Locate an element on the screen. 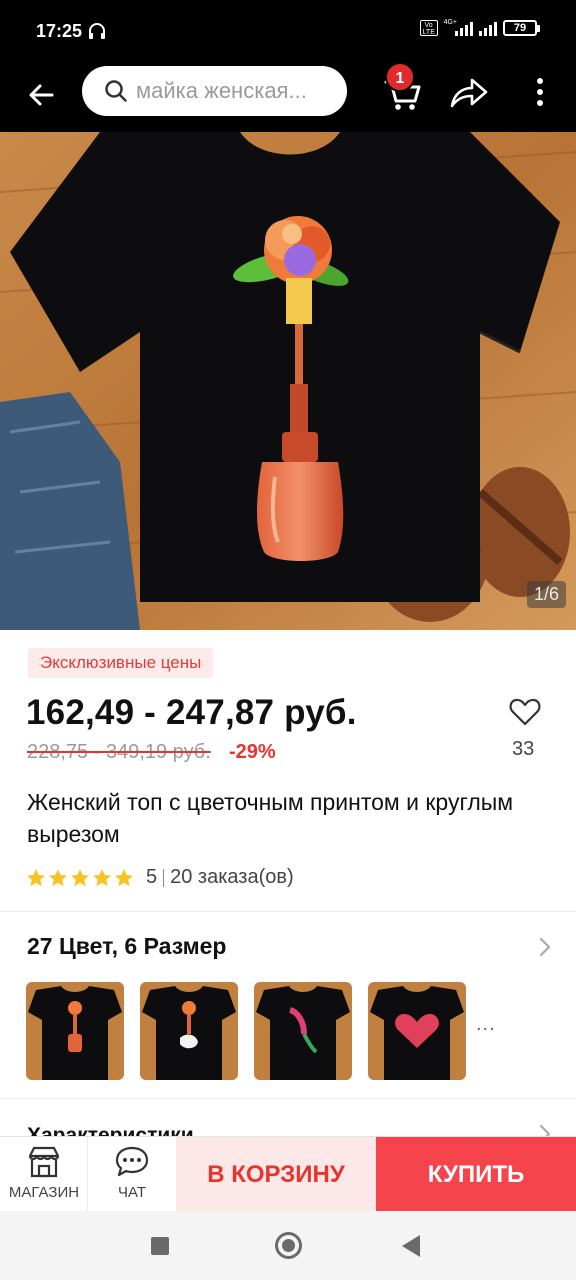  wishlist-count: 33 is located at coordinates (523, 749).